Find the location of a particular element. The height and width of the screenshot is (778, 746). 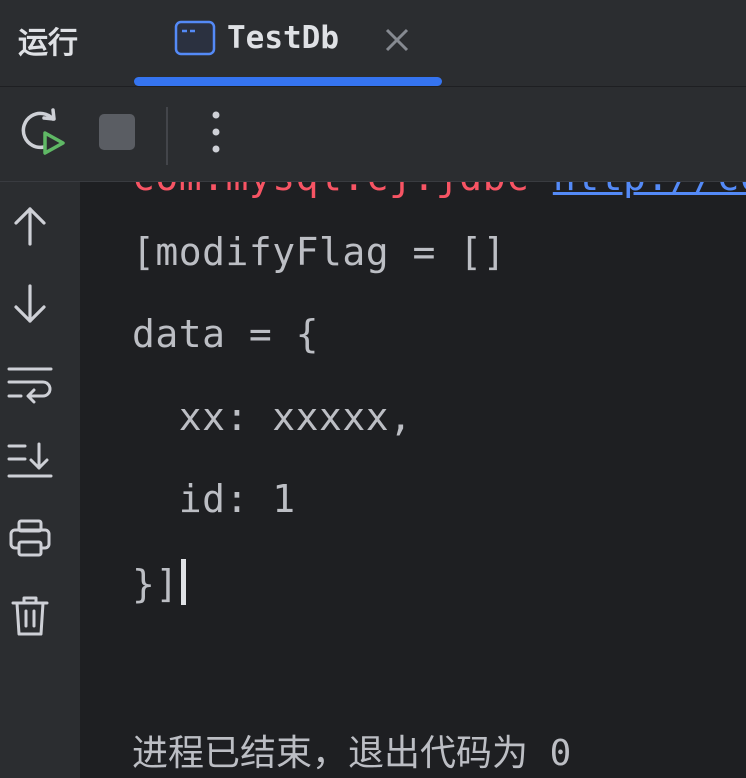

console-line-partial: com.mysql.cj.jdbc http://com.my is located at coordinates (439, 190).